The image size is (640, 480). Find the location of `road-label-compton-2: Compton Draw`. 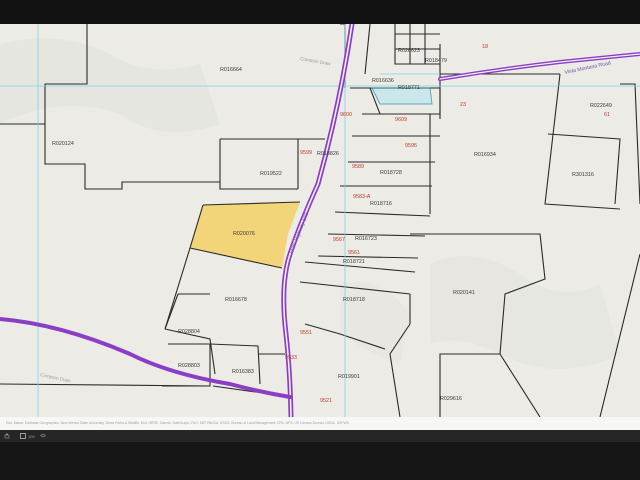

road-label-compton-2: Compton Draw is located at coordinates (56, 377).